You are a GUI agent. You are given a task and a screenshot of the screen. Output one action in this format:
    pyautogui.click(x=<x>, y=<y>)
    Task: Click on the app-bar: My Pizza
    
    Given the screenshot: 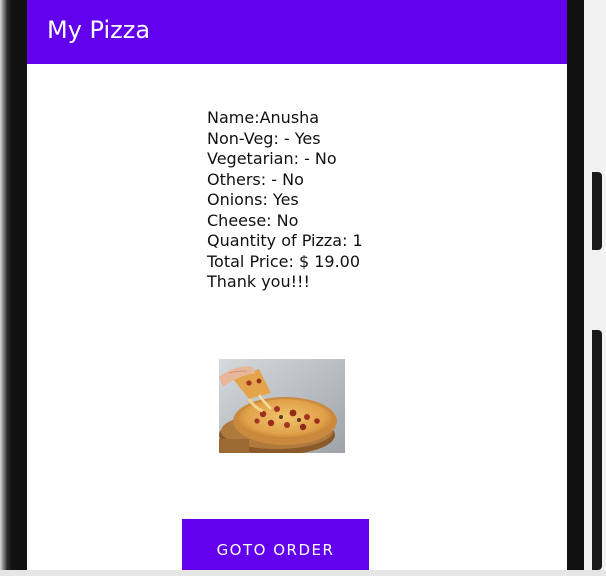 What is the action you would take?
    pyautogui.click(x=297, y=32)
    